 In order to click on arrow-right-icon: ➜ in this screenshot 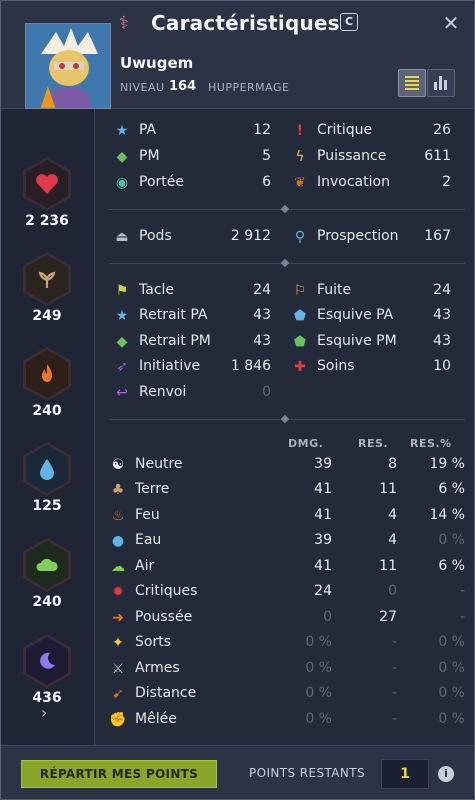, I will do `click(118, 618)`.